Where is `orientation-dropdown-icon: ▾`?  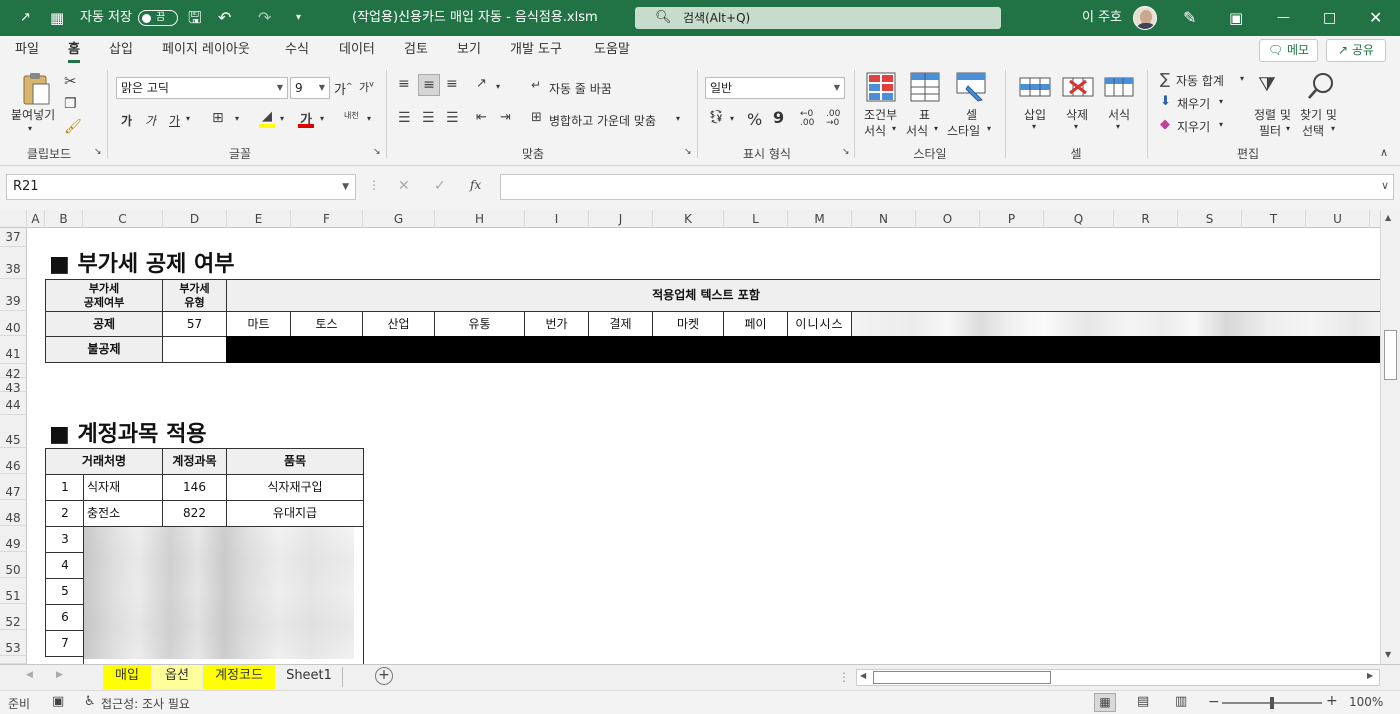
orientation-dropdown-icon: ▾ is located at coordinates (498, 86).